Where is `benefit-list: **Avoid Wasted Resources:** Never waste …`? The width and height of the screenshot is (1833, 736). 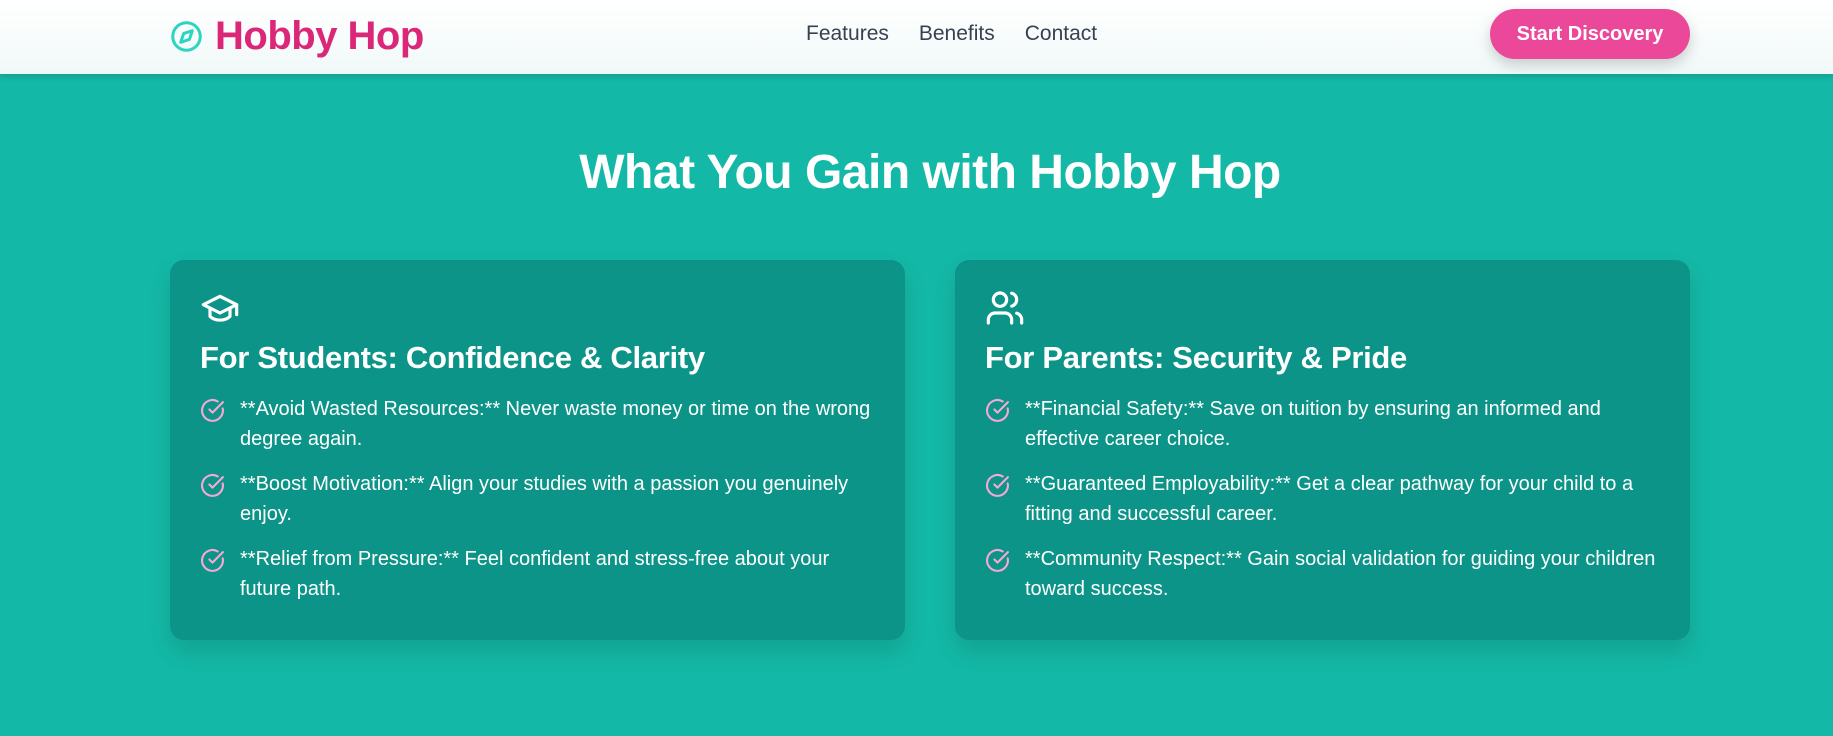 benefit-list: **Avoid Wasted Resources:** Never waste … is located at coordinates (537, 499).